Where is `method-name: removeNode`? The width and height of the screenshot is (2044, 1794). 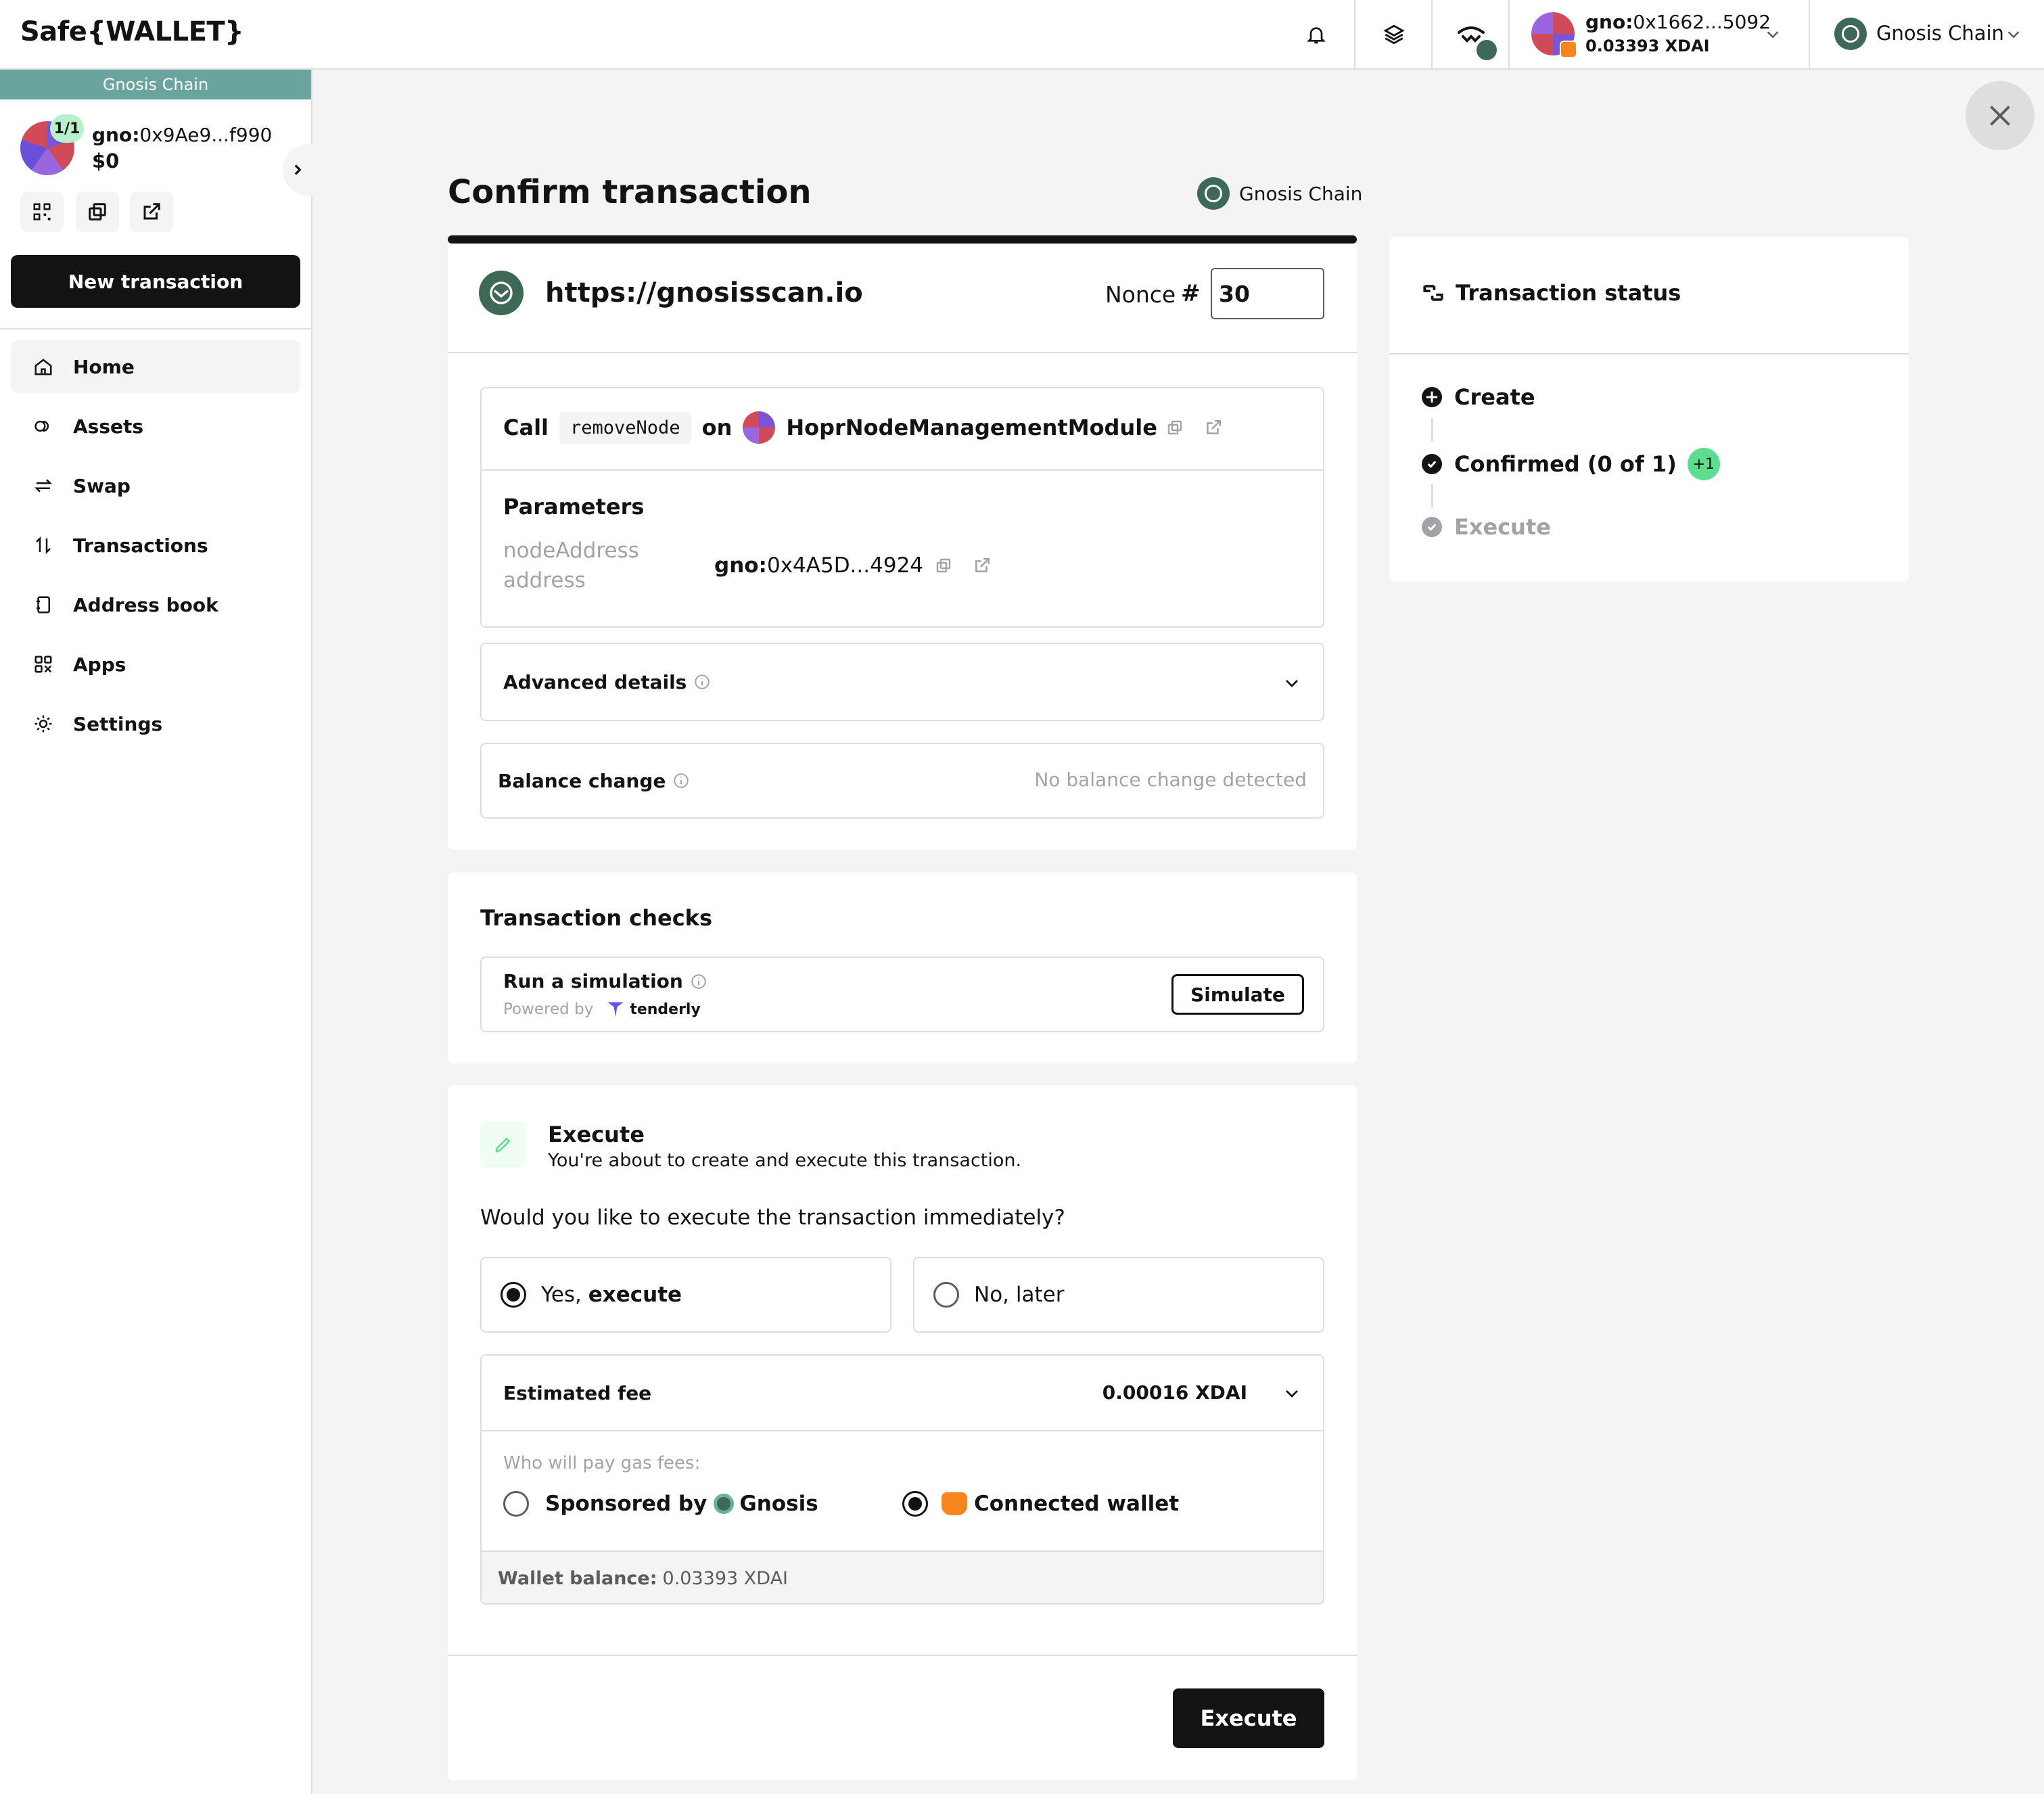
method-name: removeNode is located at coordinates (625, 427).